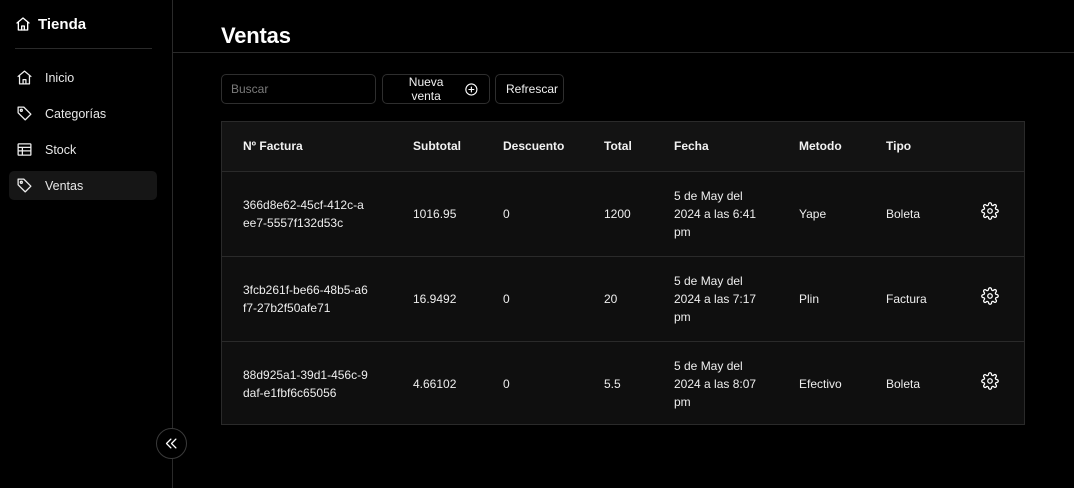 The image size is (1074, 488). What do you see at coordinates (62, 24) in the screenshot?
I see `brand-name: Tienda` at bounding box center [62, 24].